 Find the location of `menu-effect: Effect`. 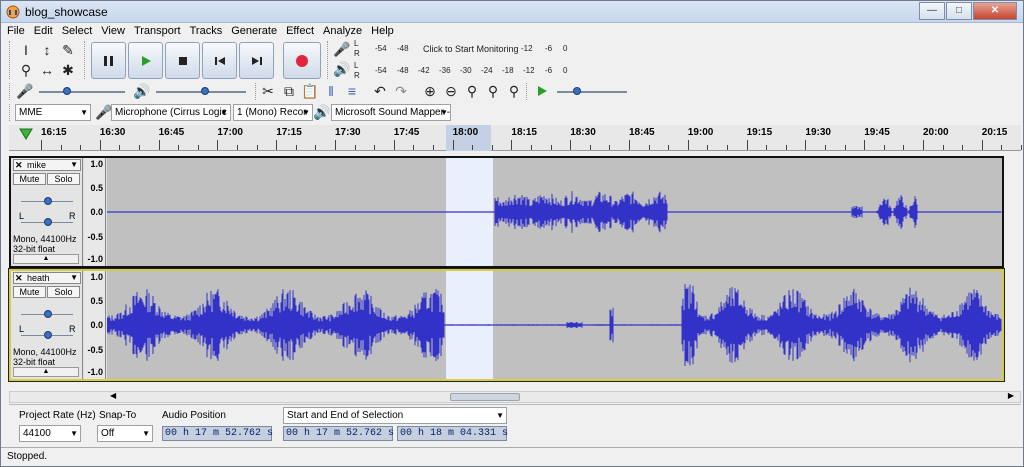

menu-effect: Effect is located at coordinates (300, 31).